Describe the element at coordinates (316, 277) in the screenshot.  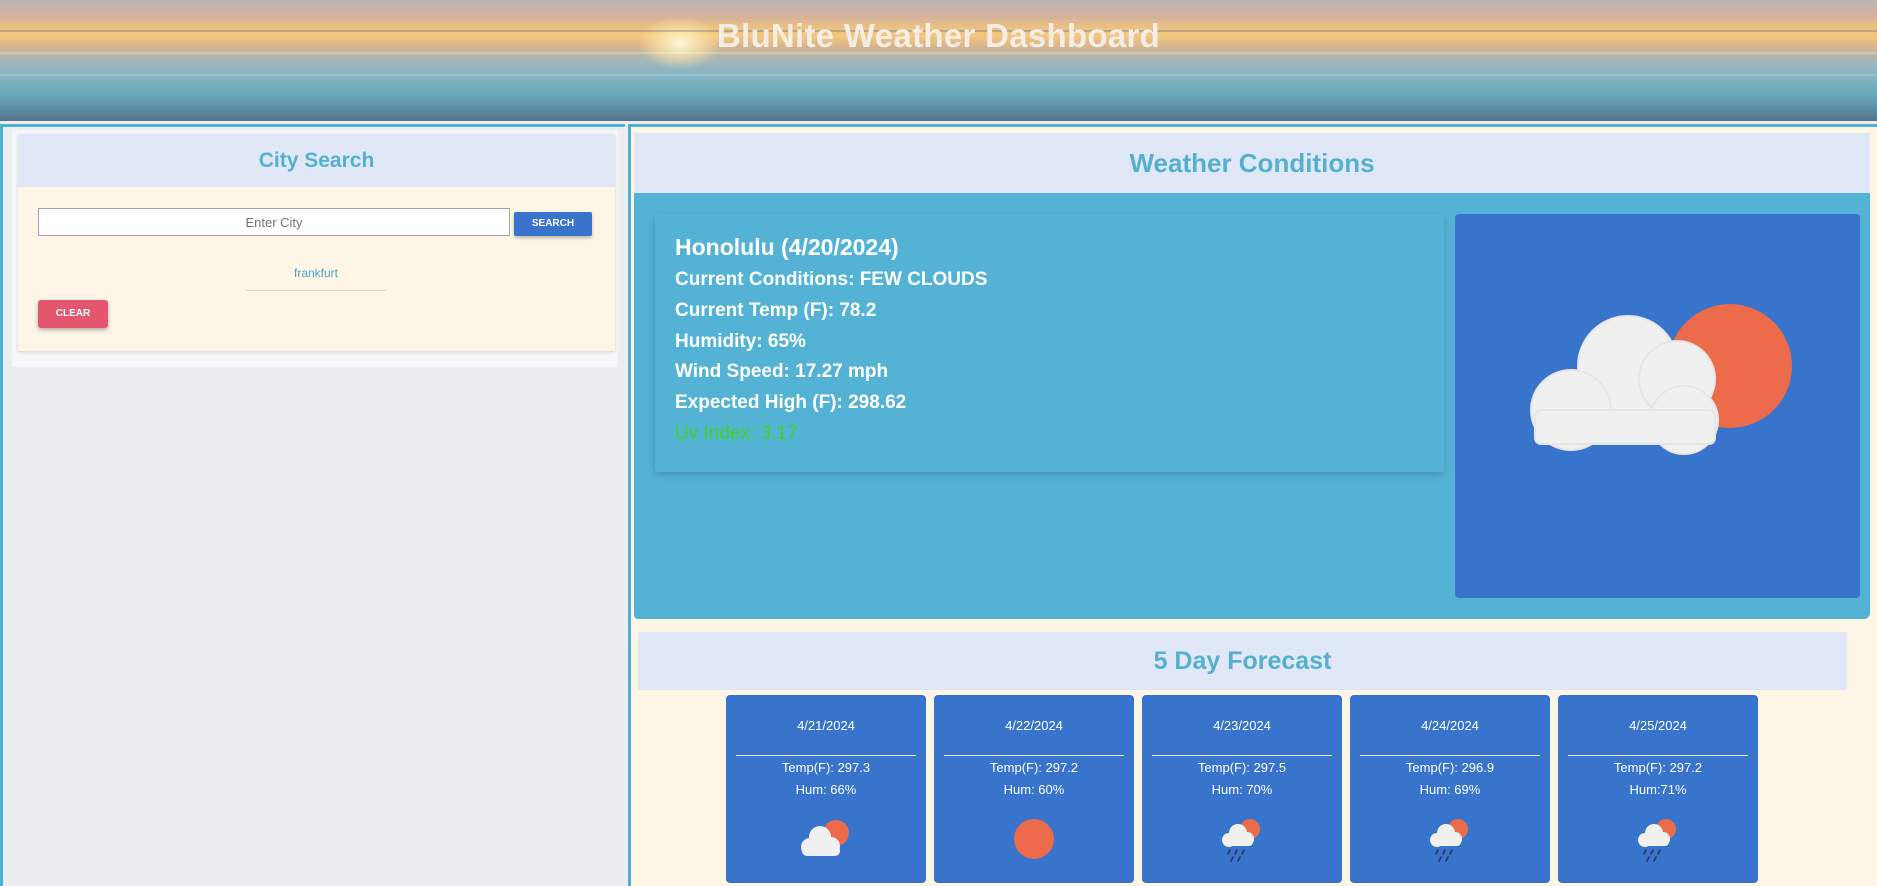
I see `search-history-item: frankfurt` at that location.